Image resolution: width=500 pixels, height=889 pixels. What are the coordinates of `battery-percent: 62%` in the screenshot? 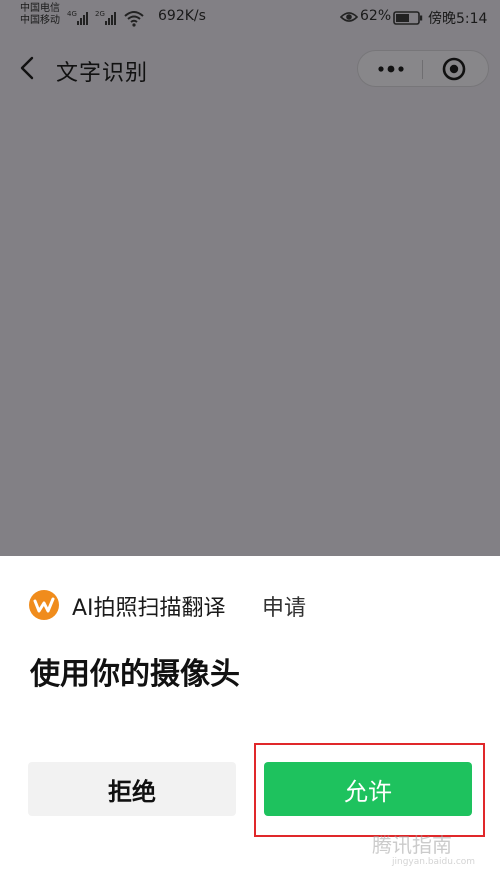 It's located at (376, 16).